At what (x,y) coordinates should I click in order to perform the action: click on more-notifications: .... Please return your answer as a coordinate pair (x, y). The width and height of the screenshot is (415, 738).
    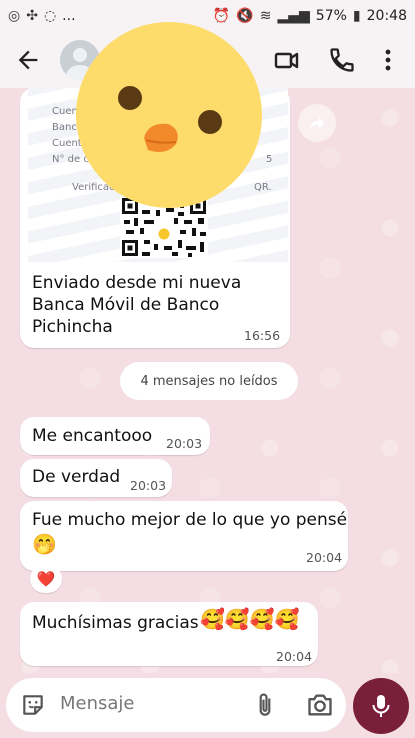
    Looking at the image, I should click on (69, 16).